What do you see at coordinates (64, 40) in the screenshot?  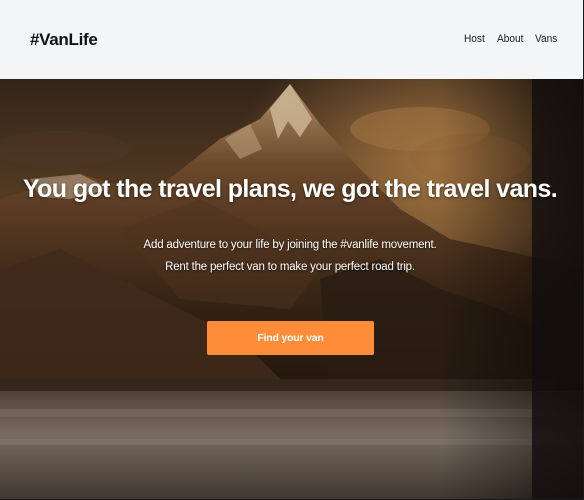 I see `logo-link: #VanLife` at bounding box center [64, 40].